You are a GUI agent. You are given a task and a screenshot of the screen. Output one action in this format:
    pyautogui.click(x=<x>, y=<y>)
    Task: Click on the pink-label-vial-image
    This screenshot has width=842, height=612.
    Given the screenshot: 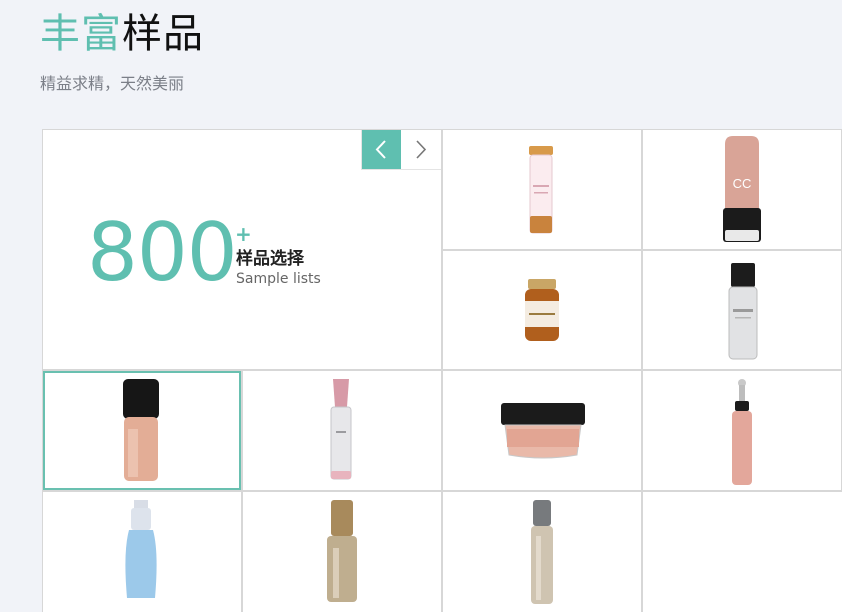 What is the action you would take?
    pyautogui.click(x=541, y=190)
    